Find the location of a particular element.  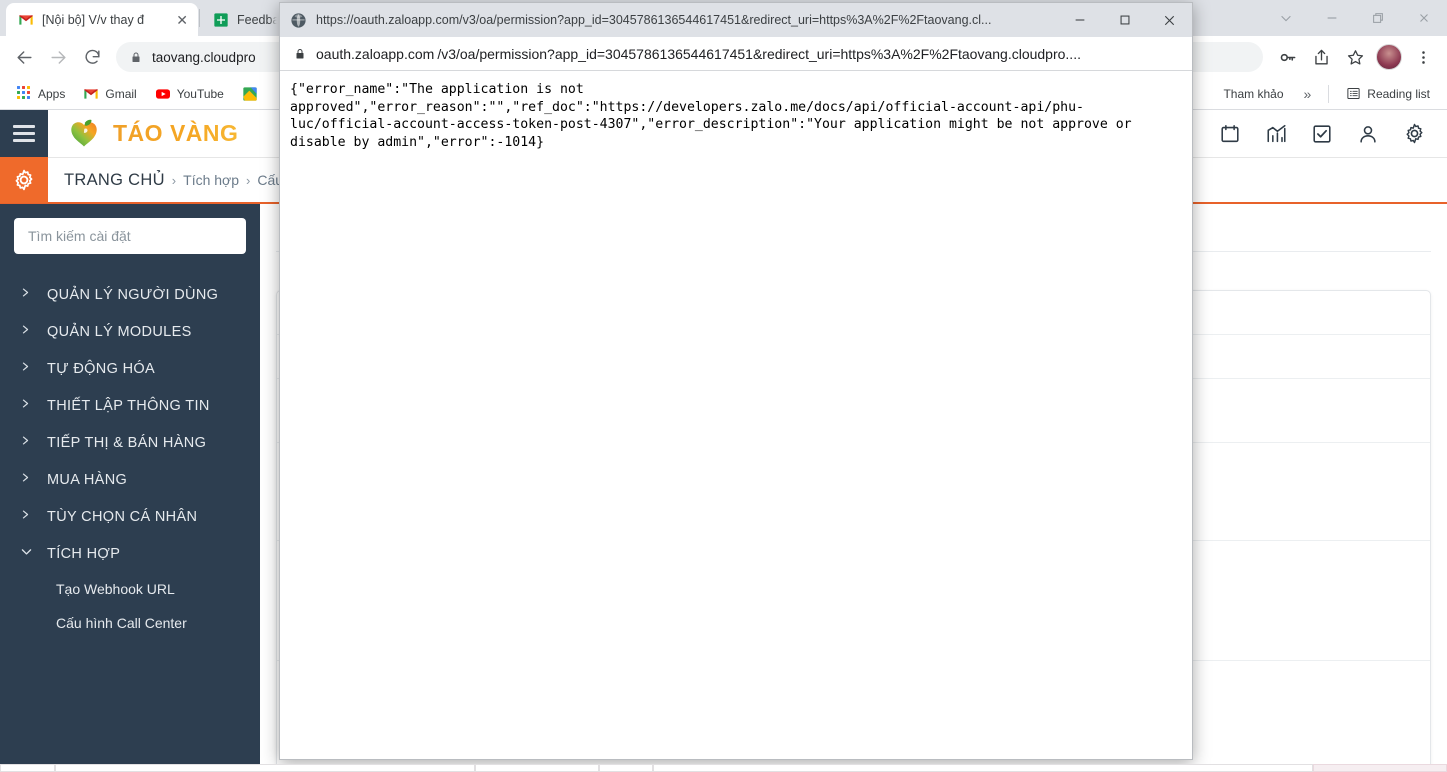

sidebar-item-tiep-thi-ban-hang: TIẾP THỊ & BÁN HÀNG is located at coordinates (130, 442).